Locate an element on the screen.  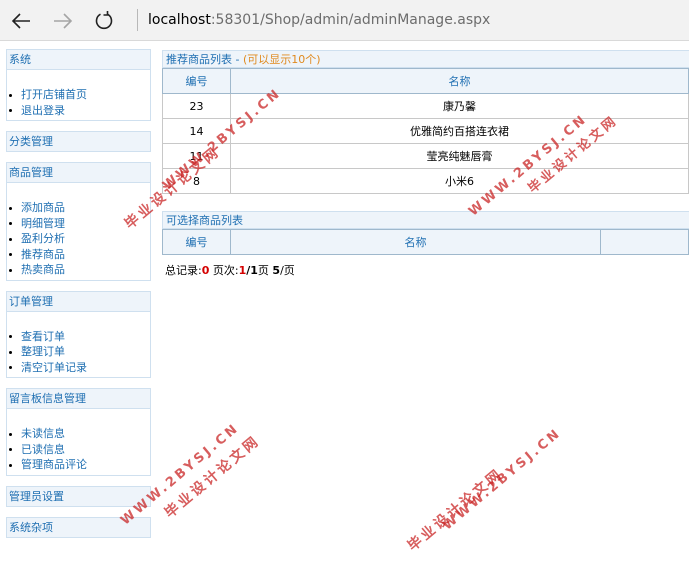
menu-link-unread: 未读信息 is located at coordinates (43, 433).